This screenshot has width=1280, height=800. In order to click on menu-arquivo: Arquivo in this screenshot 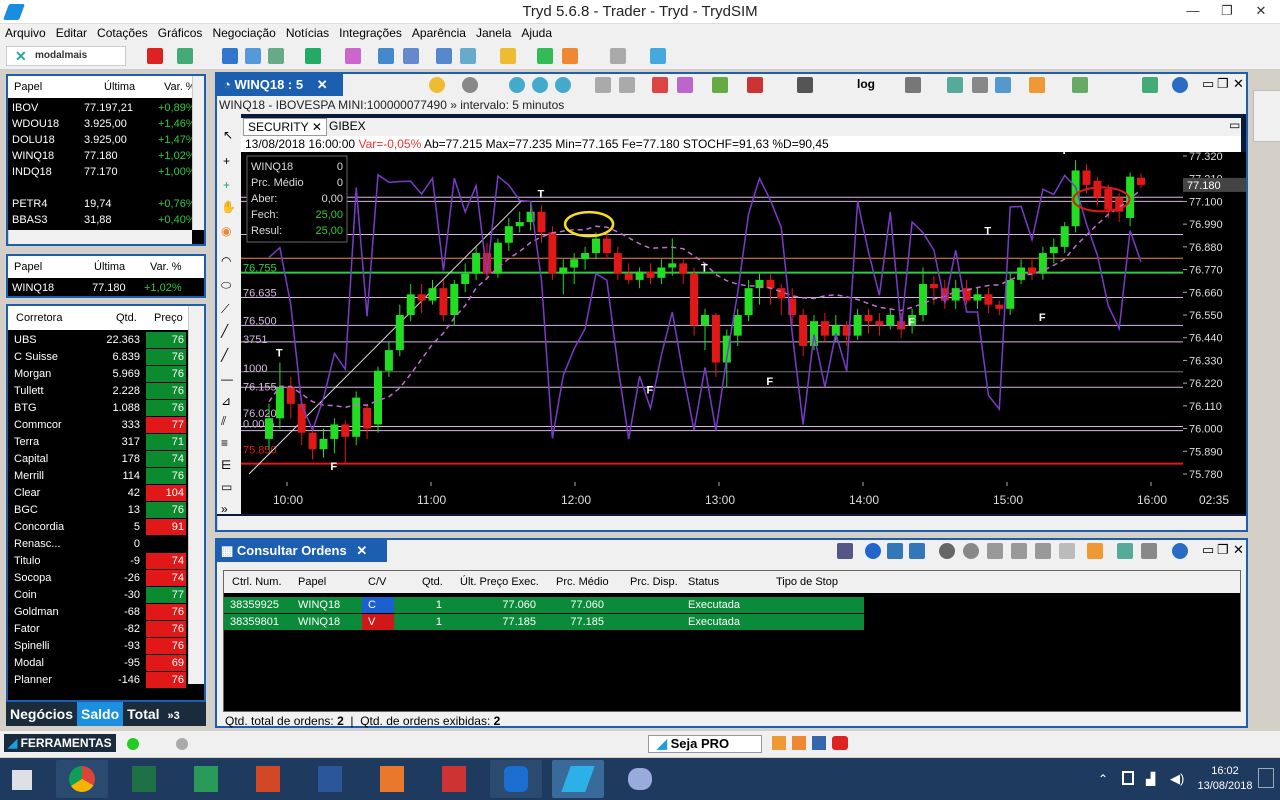, I will do `click(25, 33)`.